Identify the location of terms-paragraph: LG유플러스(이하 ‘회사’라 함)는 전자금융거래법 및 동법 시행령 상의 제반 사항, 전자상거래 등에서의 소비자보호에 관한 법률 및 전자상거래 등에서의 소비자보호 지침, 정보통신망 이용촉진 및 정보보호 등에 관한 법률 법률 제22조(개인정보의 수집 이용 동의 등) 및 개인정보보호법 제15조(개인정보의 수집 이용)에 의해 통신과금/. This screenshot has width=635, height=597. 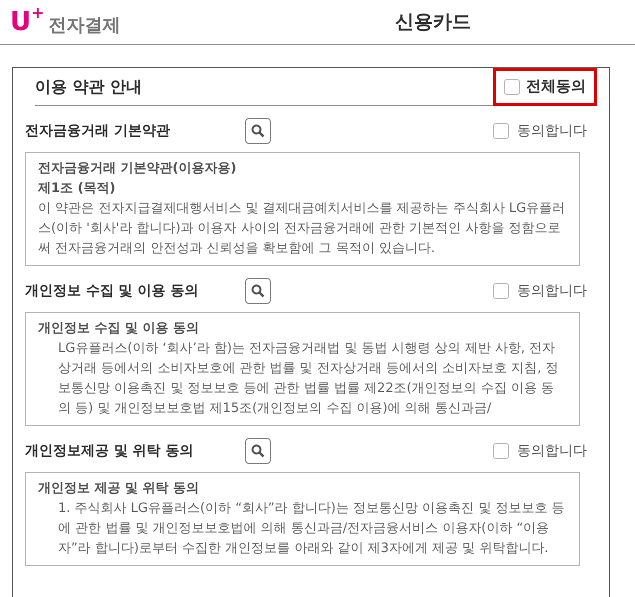
(308, 379).